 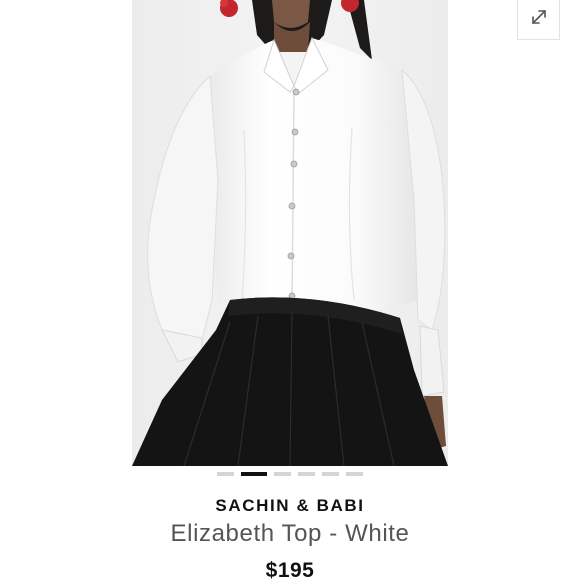 What do you see at coordinates (290, 506) in the screenshot?
I see `brand-name: SACHIN & BABI` at bounding box center [290, 506].